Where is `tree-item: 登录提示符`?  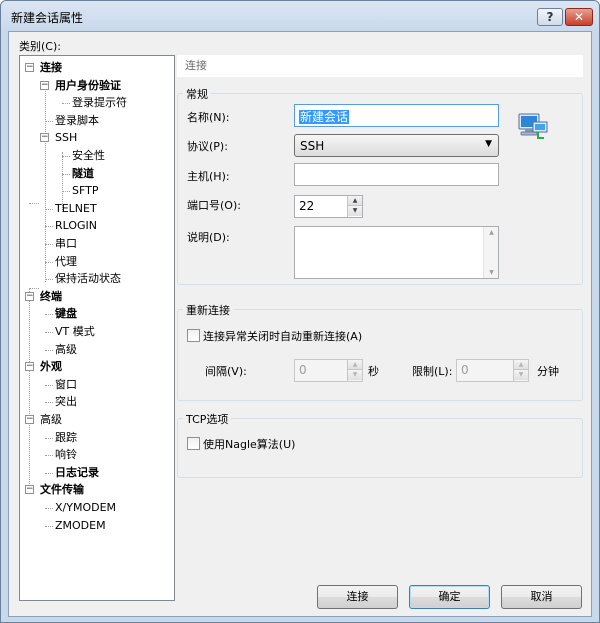 tree-item: 登录提示符 is located at coordinates (99, 102).